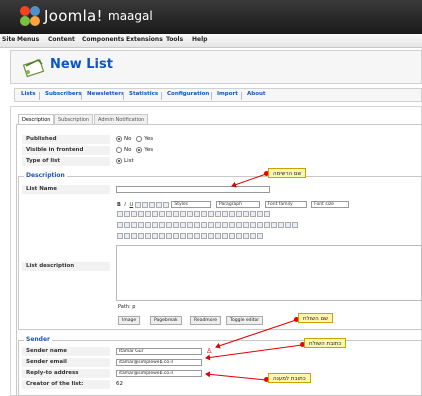 This screenshot has width=422, height=396. Describe the element at coordinates (289, 378) in the screenshot. I see `callout-reply-to: כתובת למענה` at that location.